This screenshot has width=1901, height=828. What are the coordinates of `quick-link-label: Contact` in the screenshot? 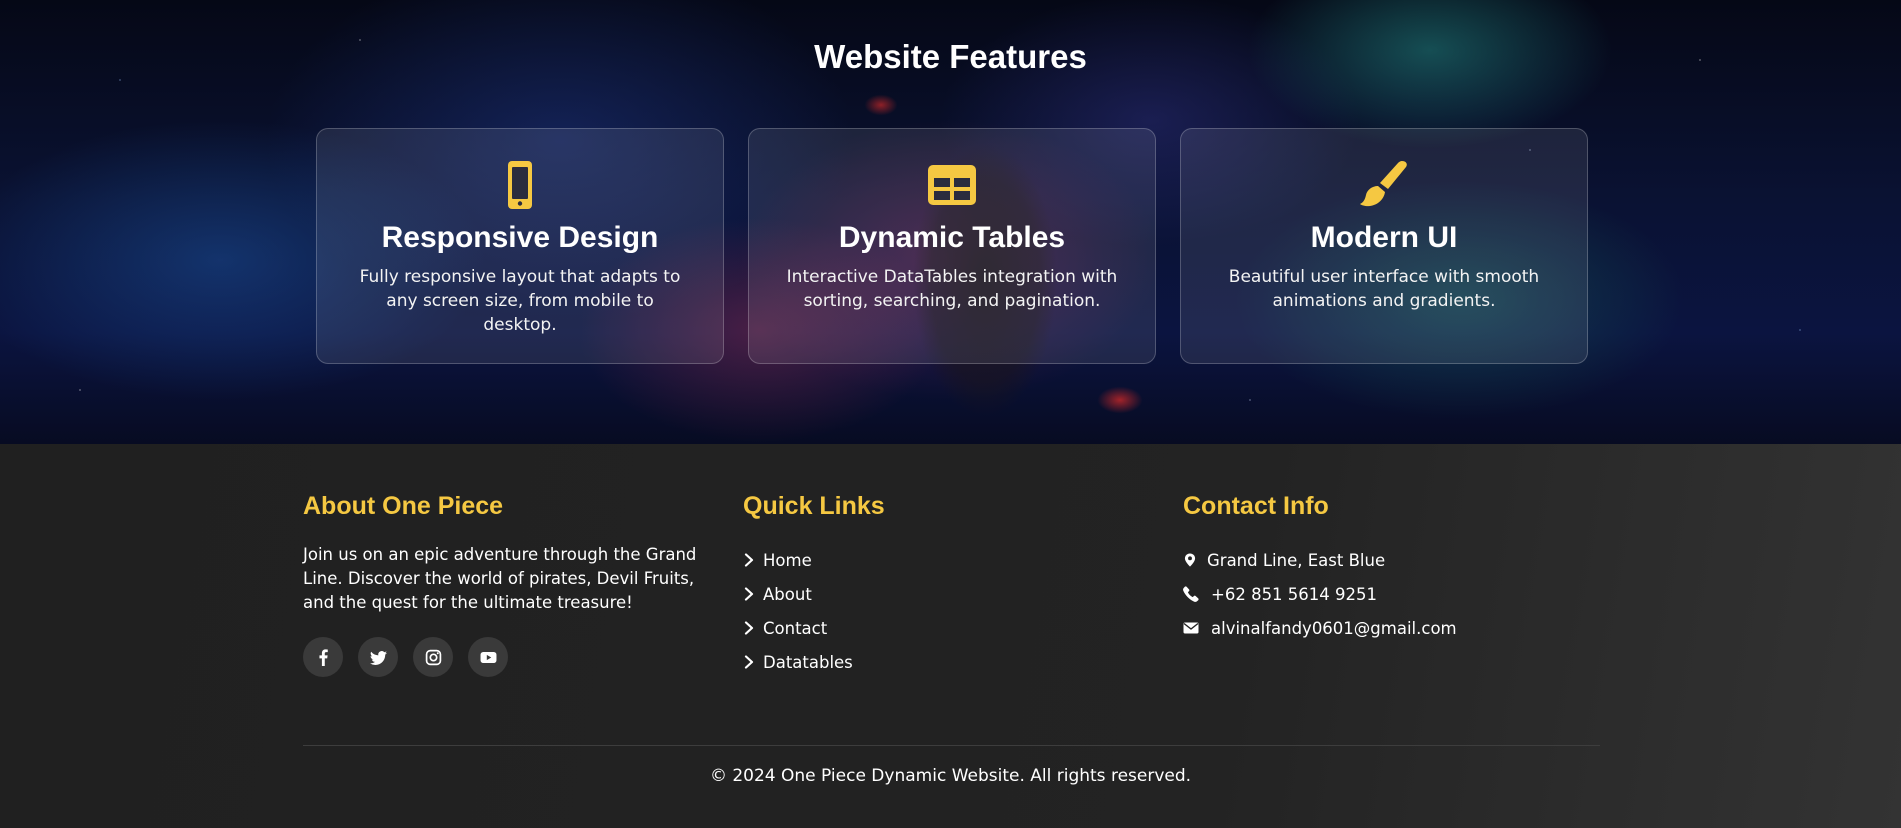 It's located at (795, 628).